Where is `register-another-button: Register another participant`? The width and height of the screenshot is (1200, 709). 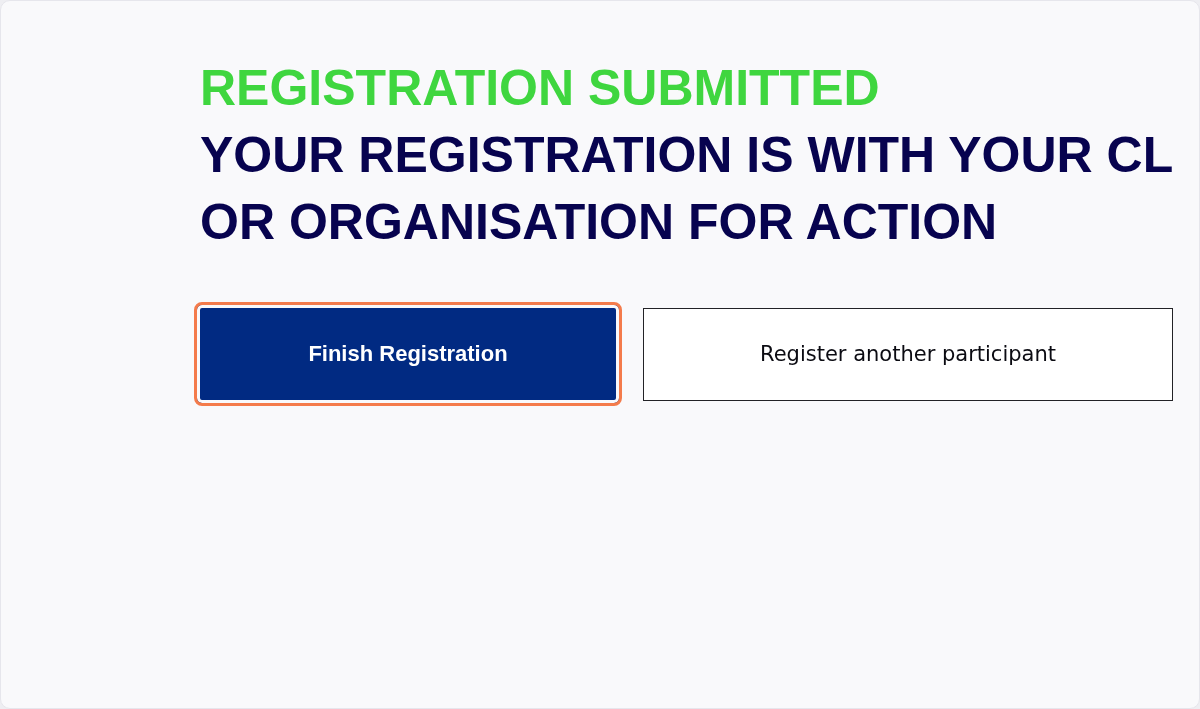
register-another-button: Register another participant is located at coordinates (908, 354).